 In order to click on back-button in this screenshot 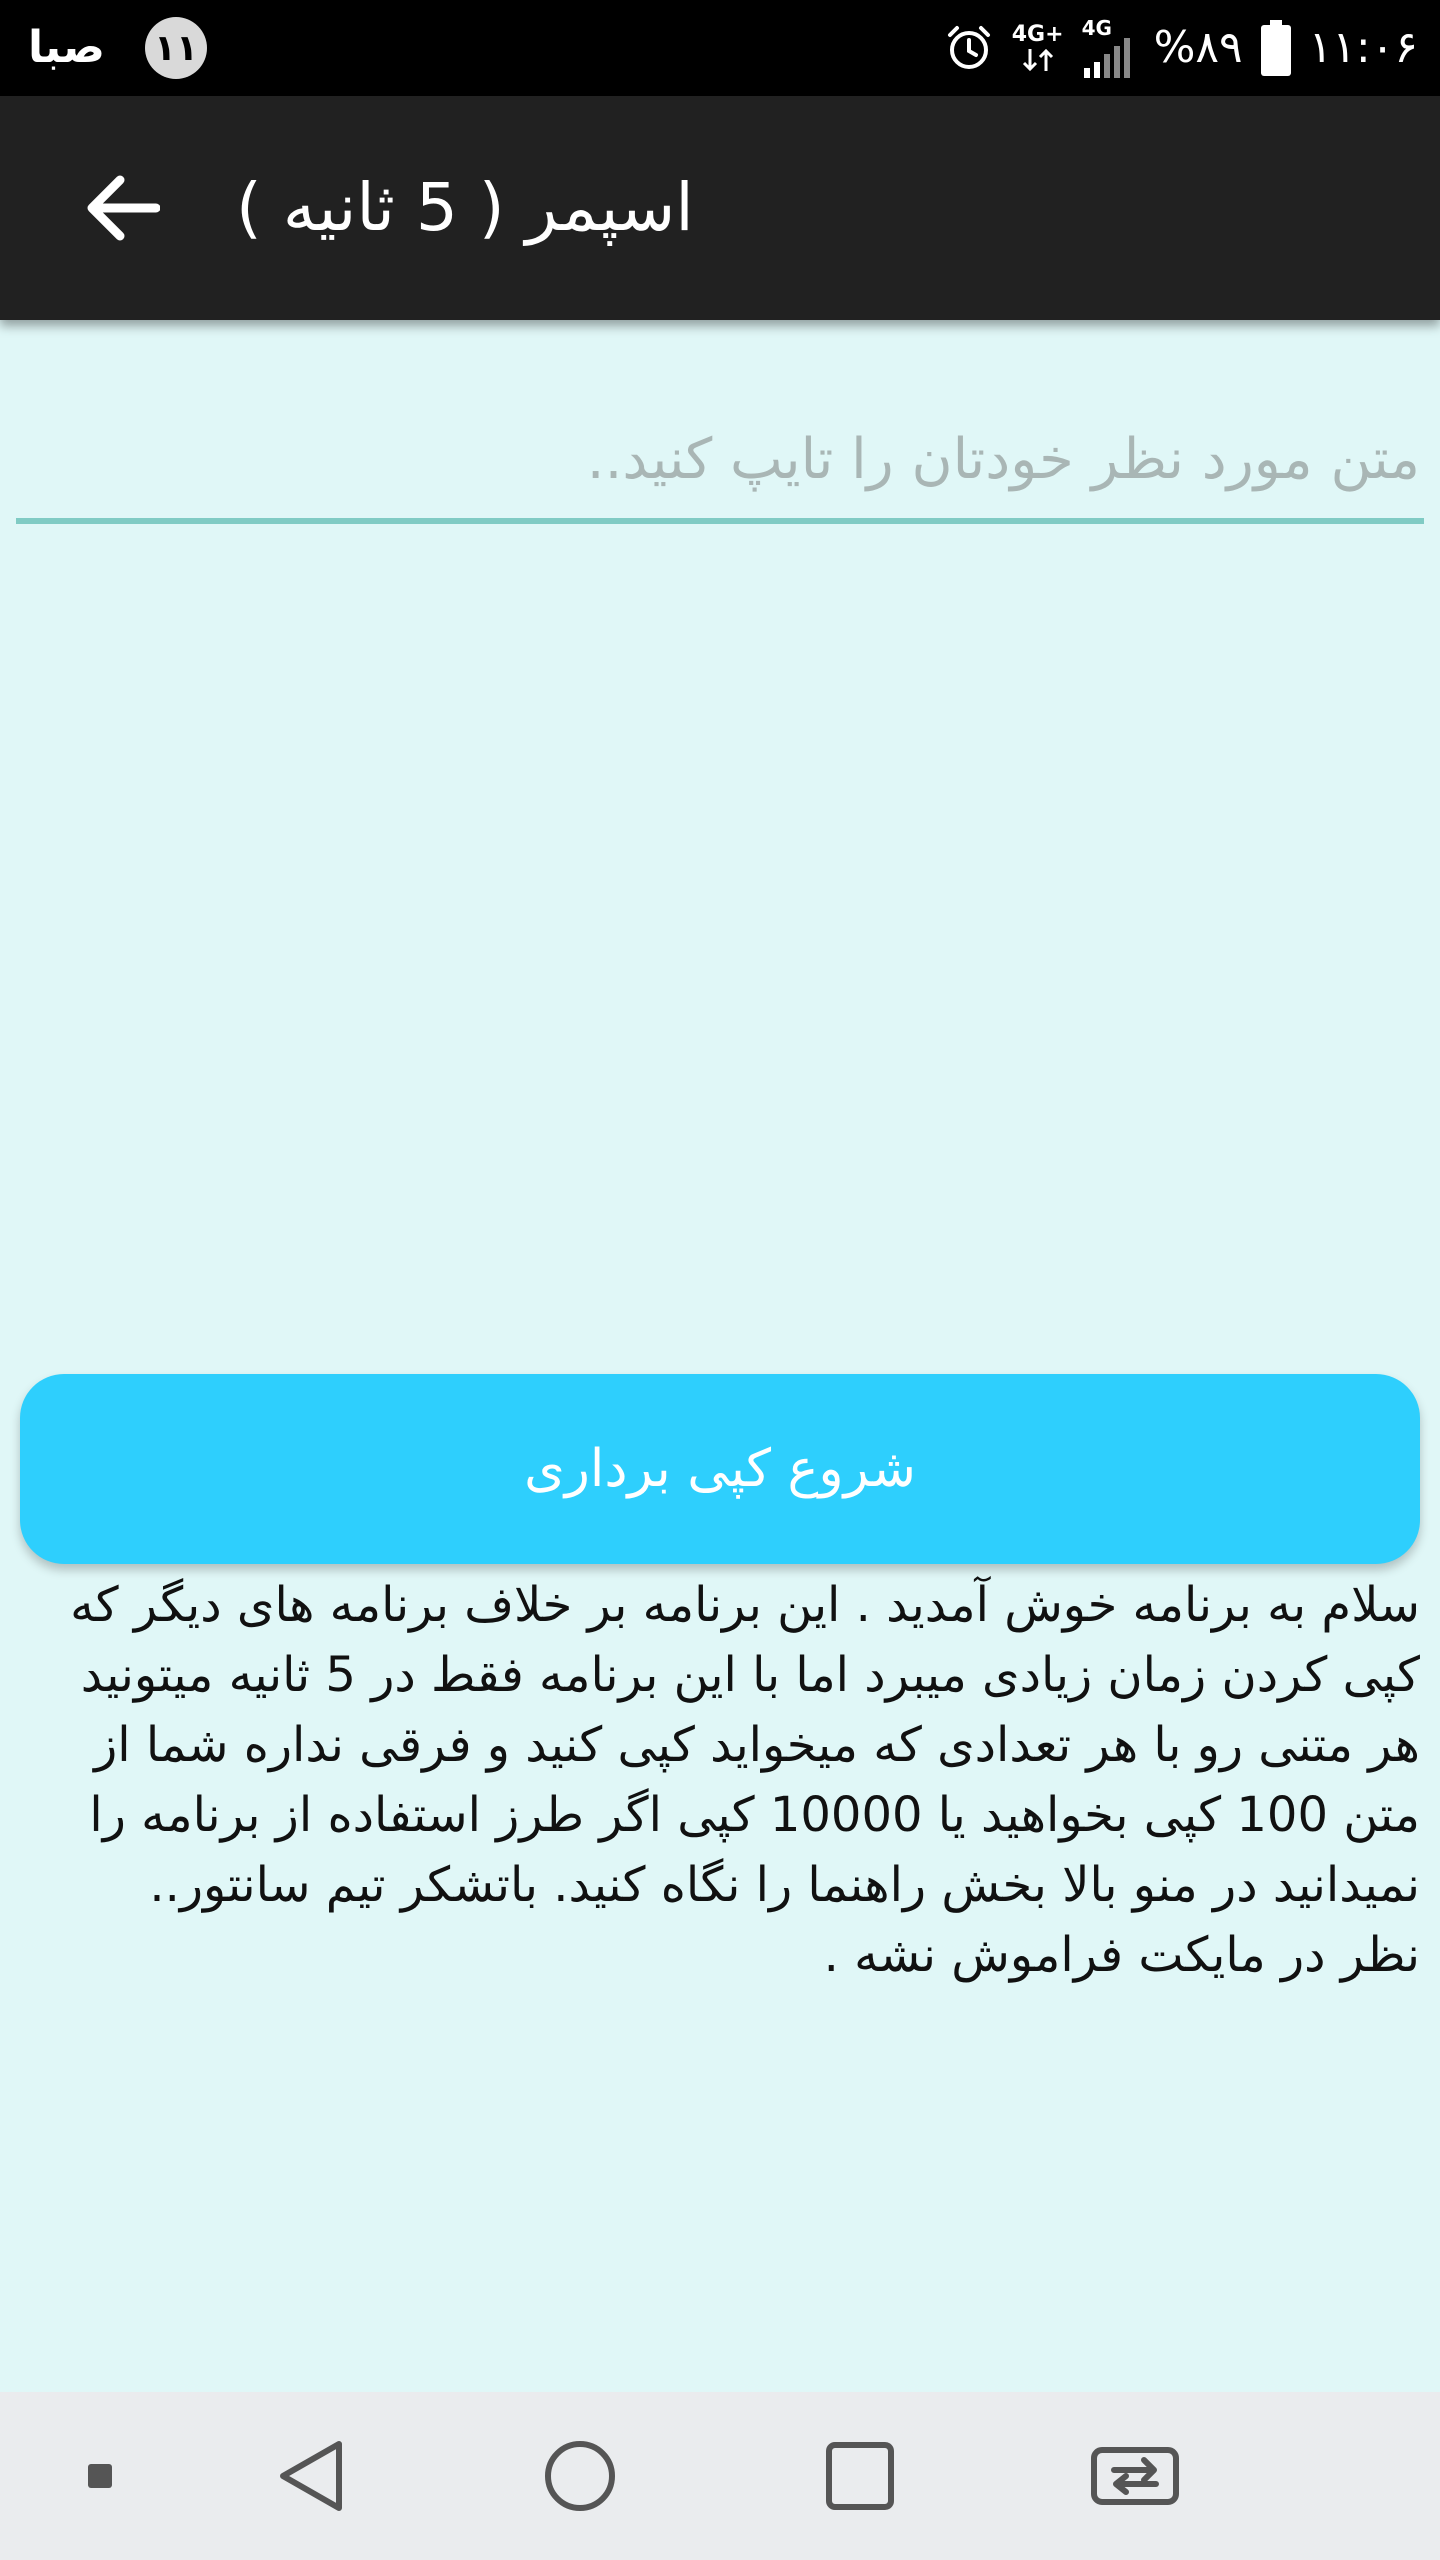, I will do `click(122, 208)`.